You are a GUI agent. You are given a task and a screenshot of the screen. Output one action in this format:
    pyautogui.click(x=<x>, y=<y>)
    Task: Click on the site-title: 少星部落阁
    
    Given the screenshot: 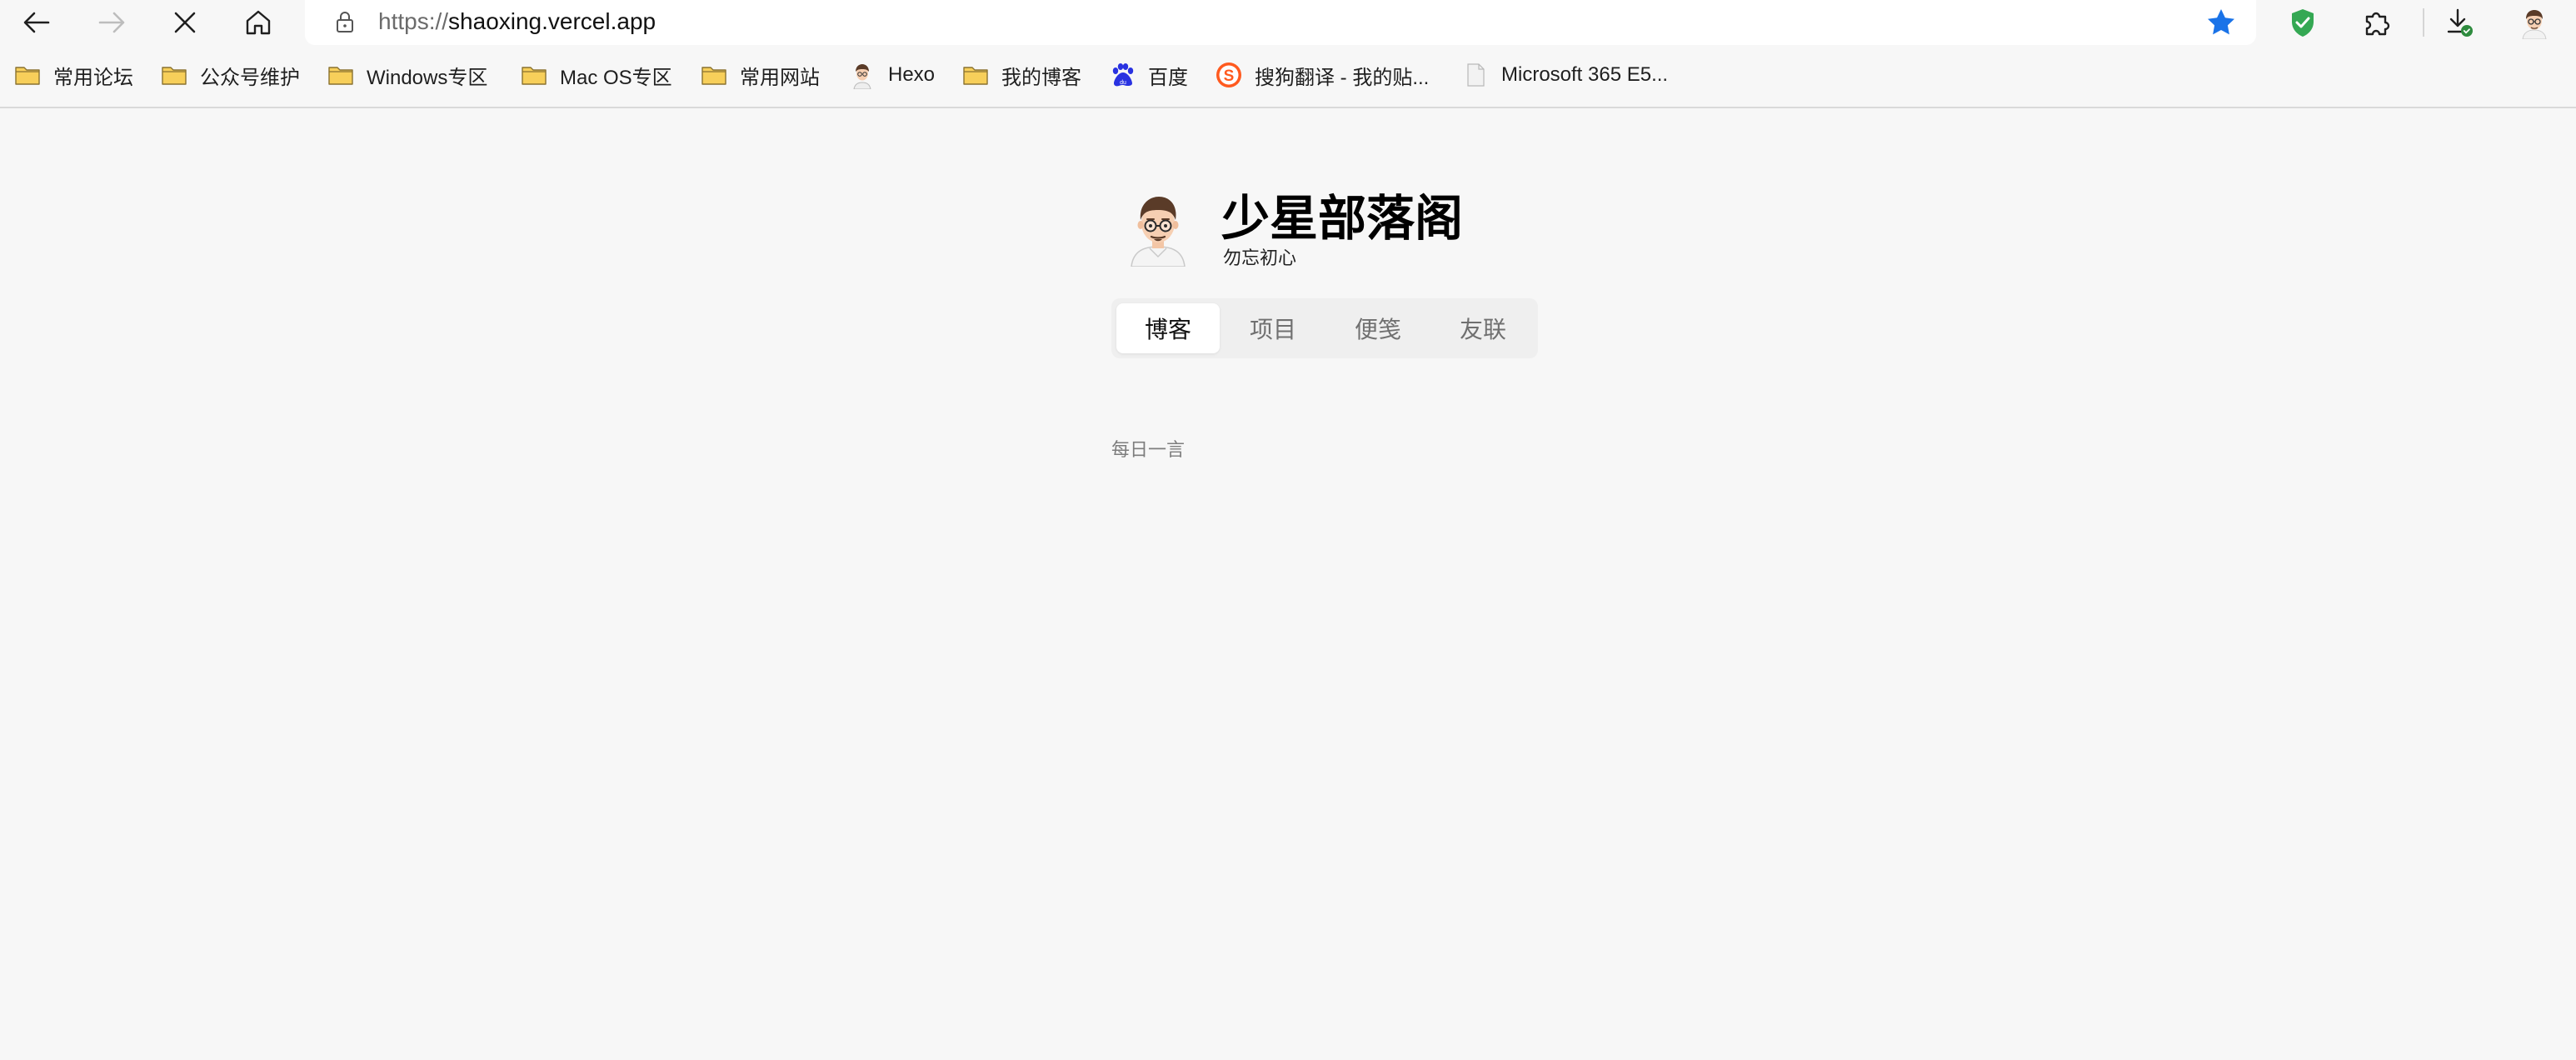 What is the action you would take?
    pyautogui.click(x=1342, y=219)
    